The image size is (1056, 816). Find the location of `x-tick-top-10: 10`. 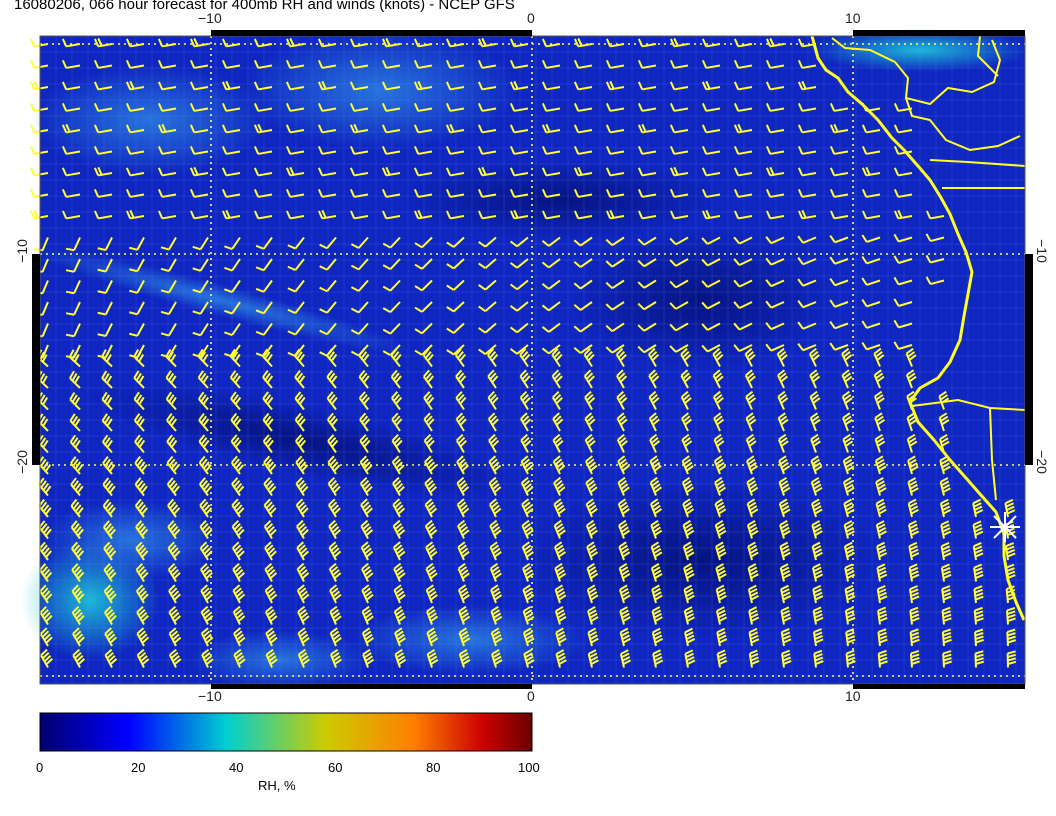

x-tick-top-10: 10 is located at coordinates (853, 18).